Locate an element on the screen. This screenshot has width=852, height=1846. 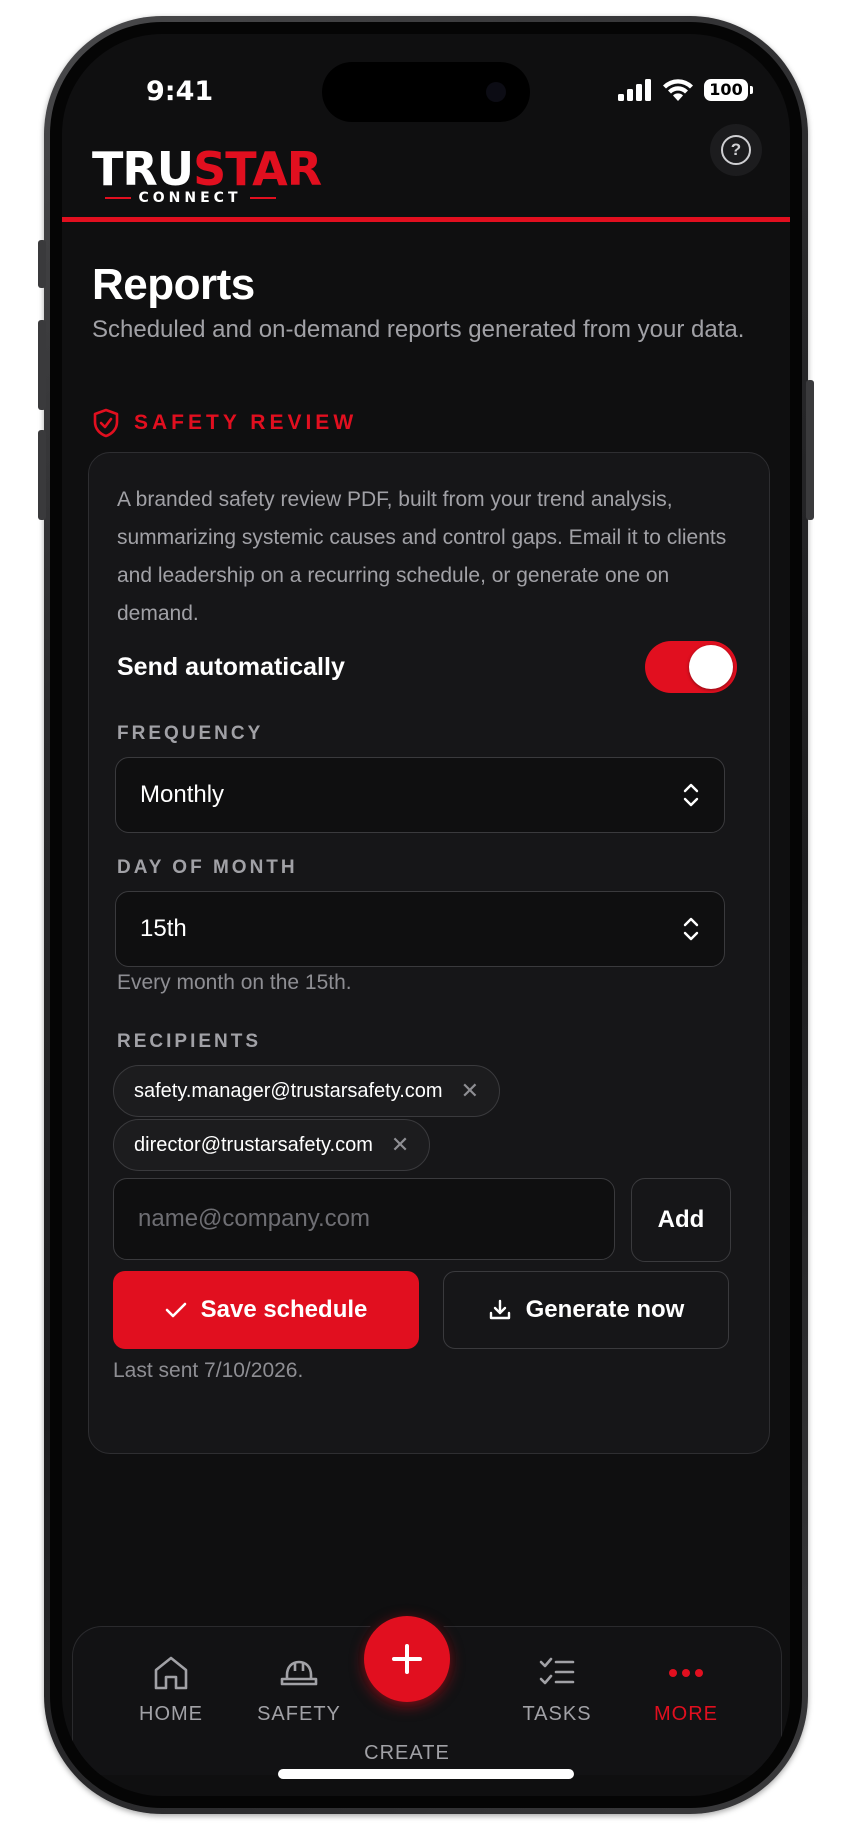
task-list-icon is located at coordinates (557, 1671).